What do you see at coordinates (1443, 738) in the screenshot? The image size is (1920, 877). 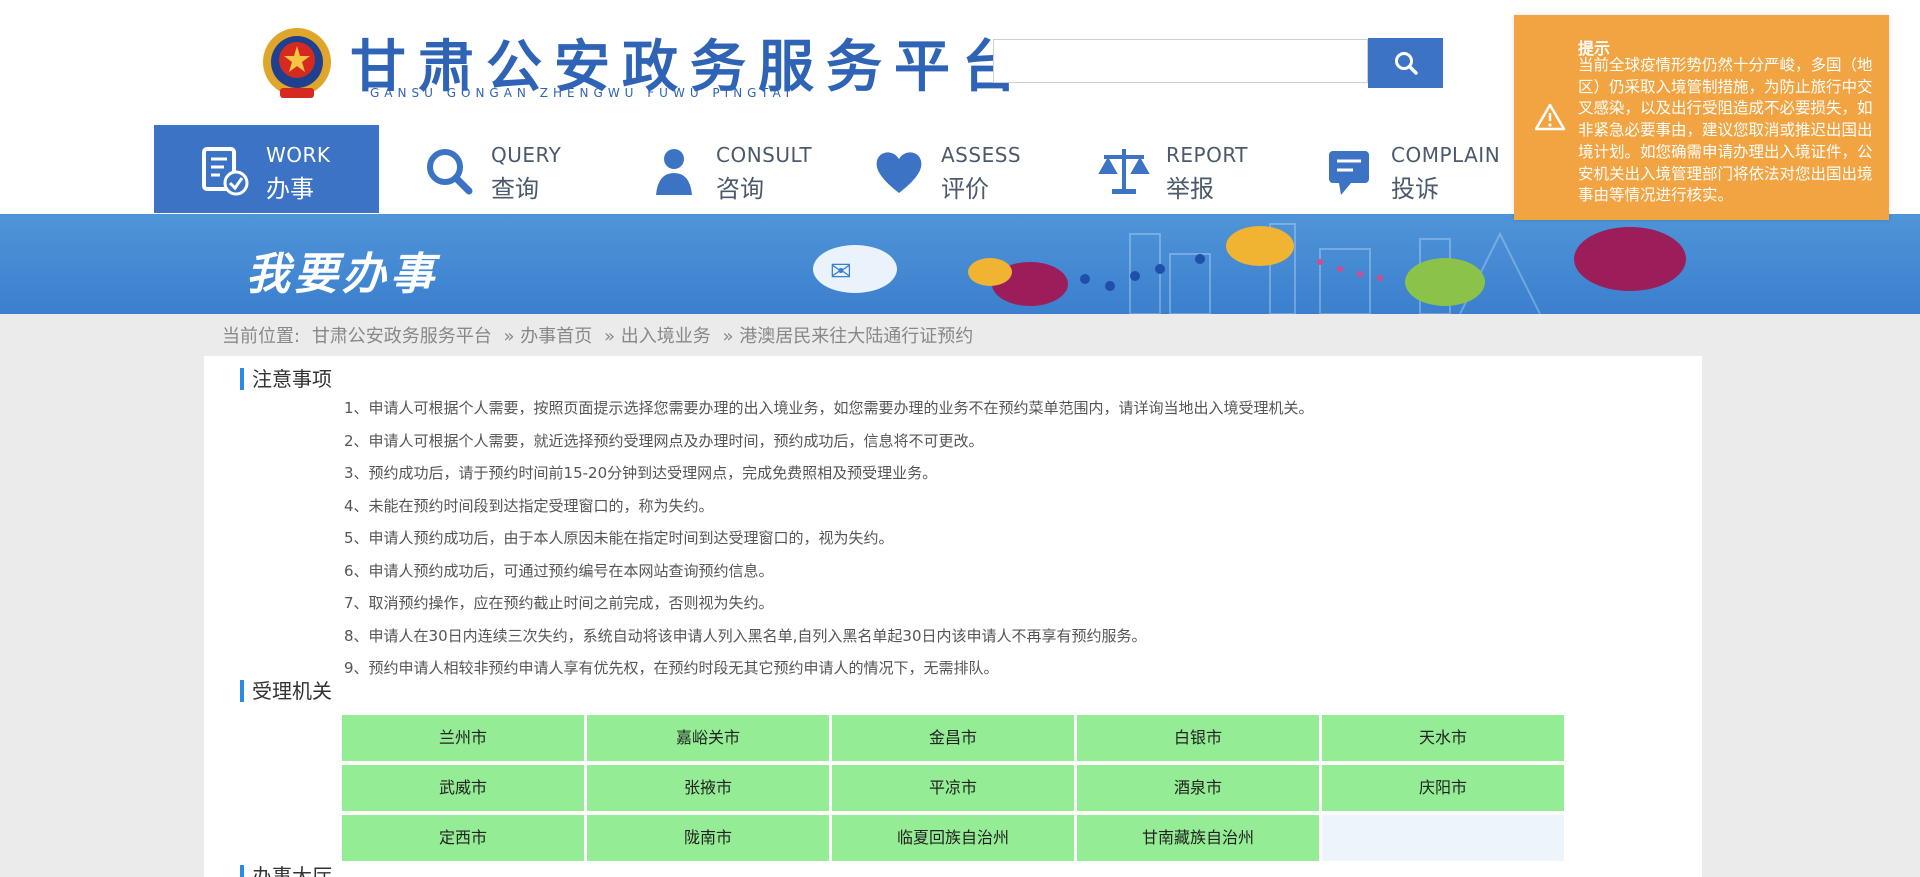 I see `city-button: 天水市` at bounding box center [1443, 738].